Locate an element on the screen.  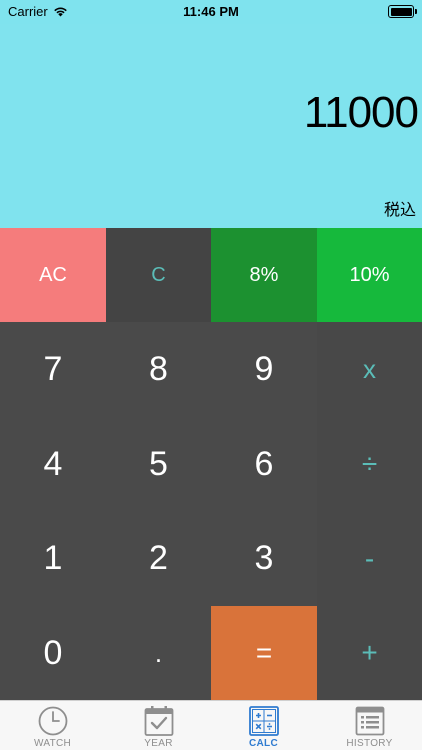
tab-year: YEAR is located at coordinates (158, 725).